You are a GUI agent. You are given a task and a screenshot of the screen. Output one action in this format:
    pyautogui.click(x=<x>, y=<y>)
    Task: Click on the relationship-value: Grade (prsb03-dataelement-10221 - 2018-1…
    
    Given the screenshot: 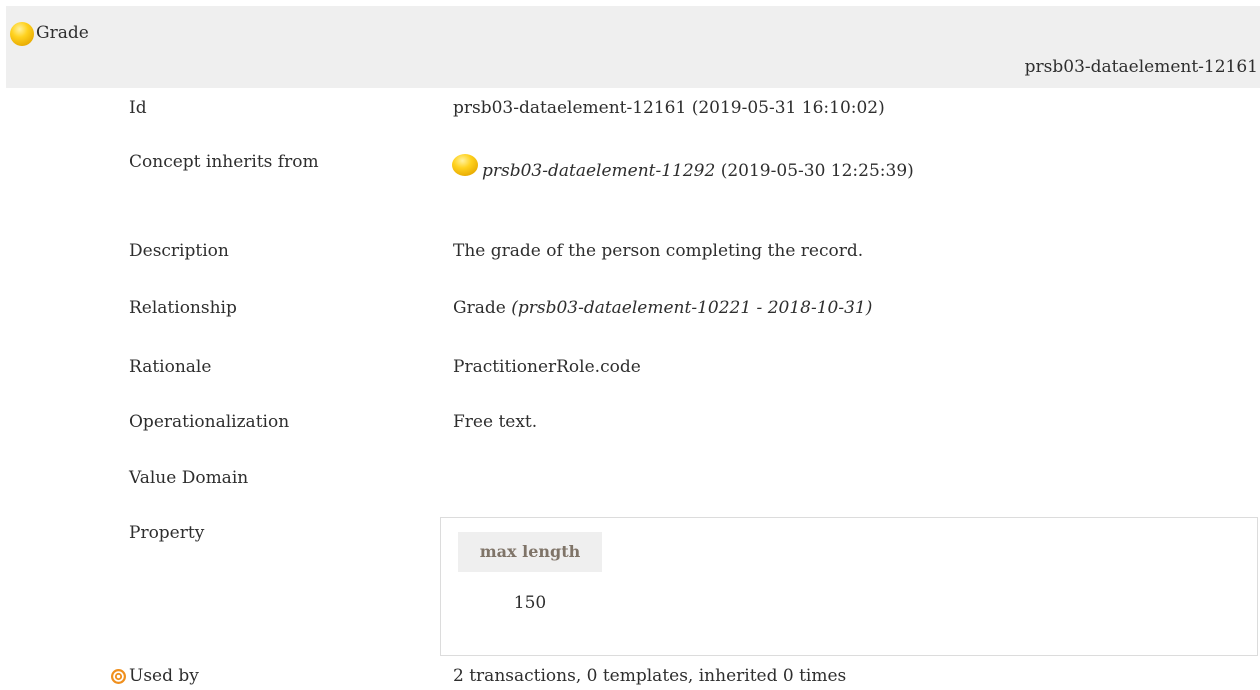 What is the action you would take?
    pyautogui.click(x=662, y=308)
    